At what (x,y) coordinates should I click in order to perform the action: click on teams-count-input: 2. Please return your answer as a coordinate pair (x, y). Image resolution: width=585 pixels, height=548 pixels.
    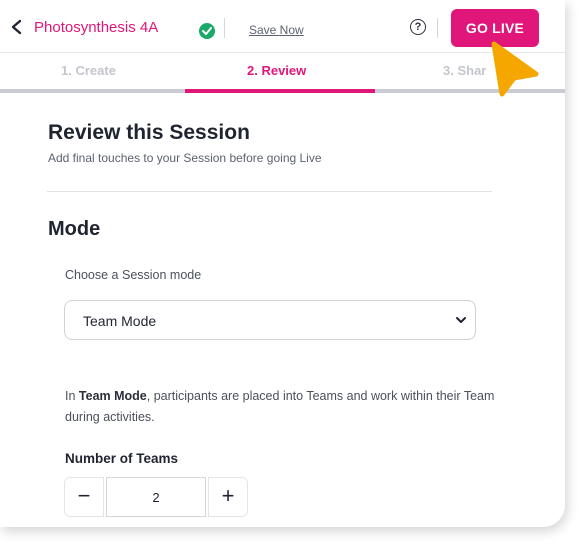
    Looking at the image, I should click on (156, 497).